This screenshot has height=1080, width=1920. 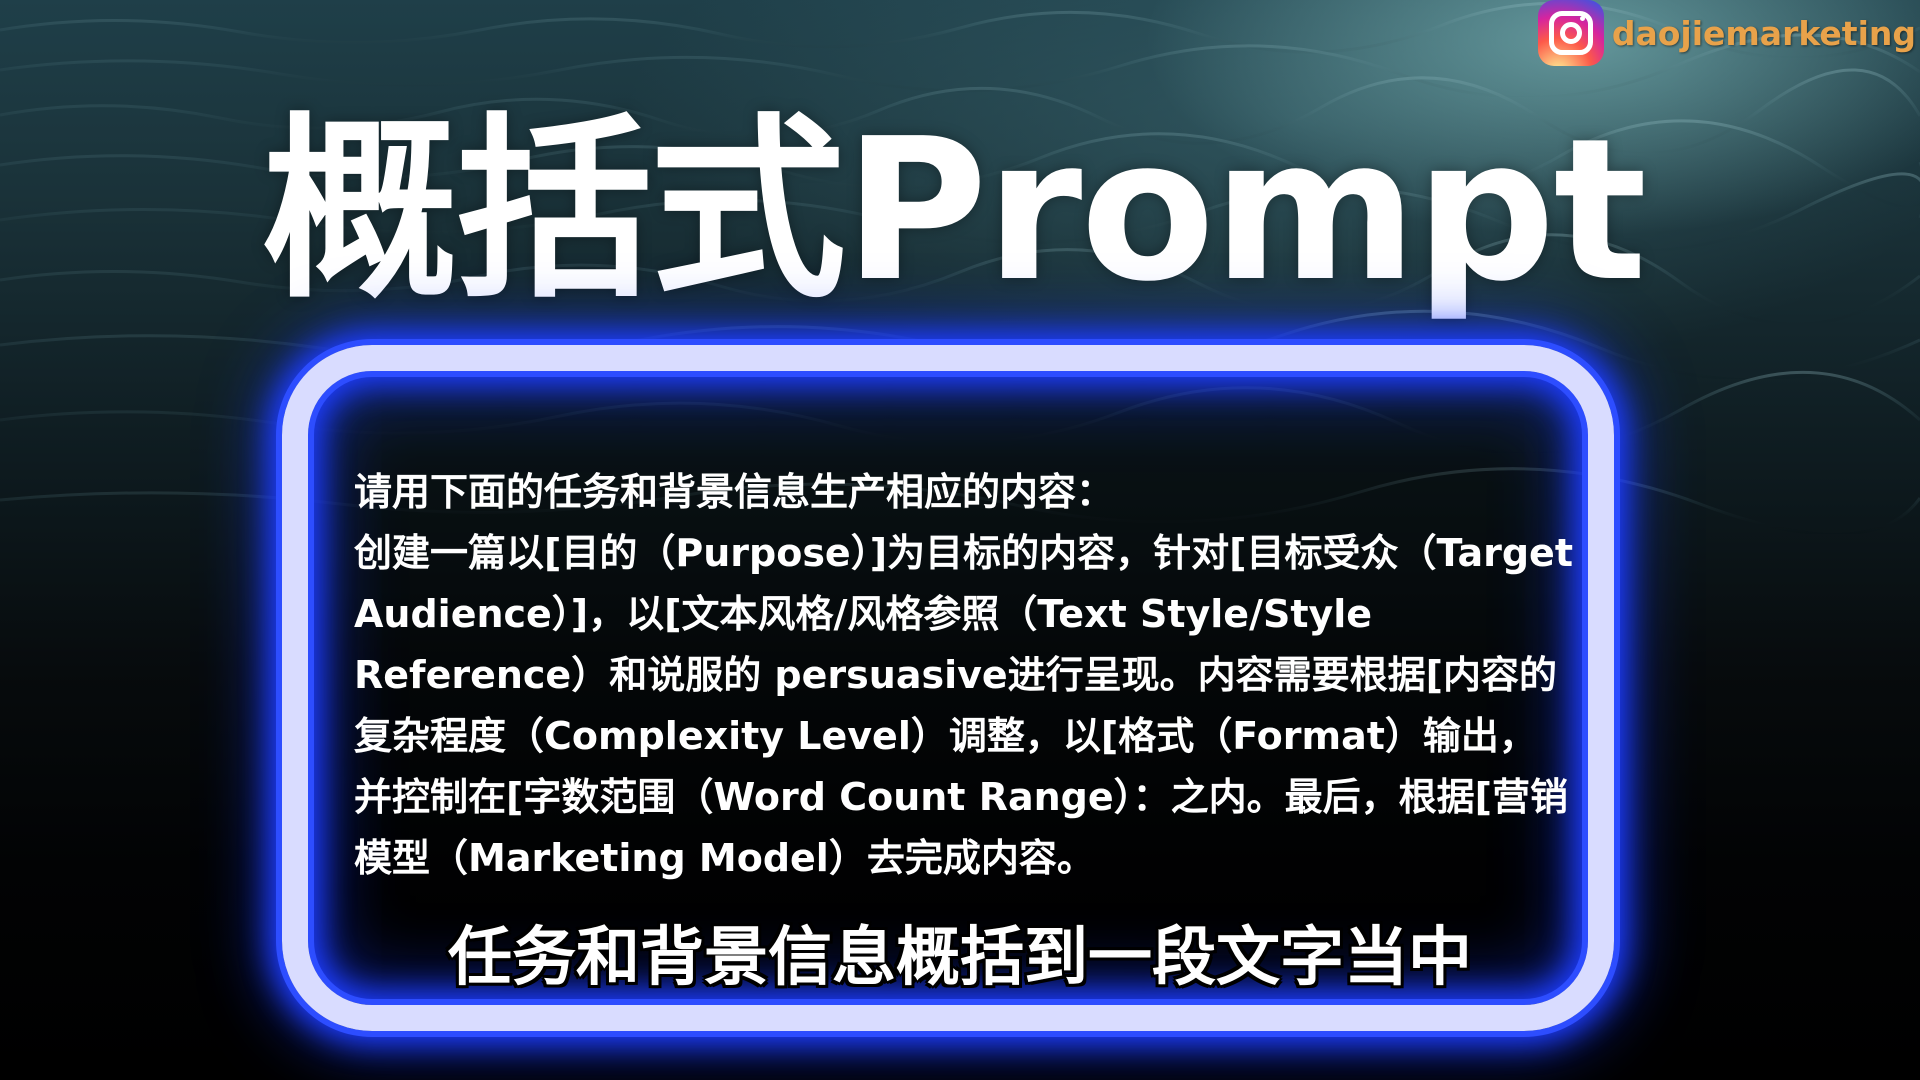 I want to click on video-subtitle: 任务和背景信息概括到一段文字当中, so click(x=960, y=958).